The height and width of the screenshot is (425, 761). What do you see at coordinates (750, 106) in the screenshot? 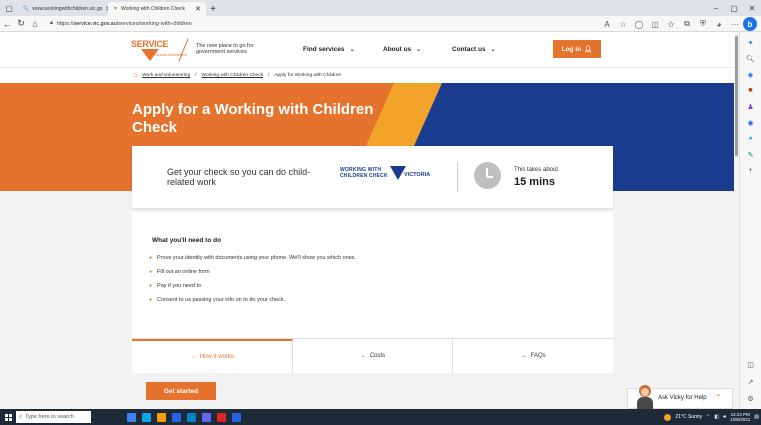
I see `games-icon: ♟` at bounding box center [750, 106].